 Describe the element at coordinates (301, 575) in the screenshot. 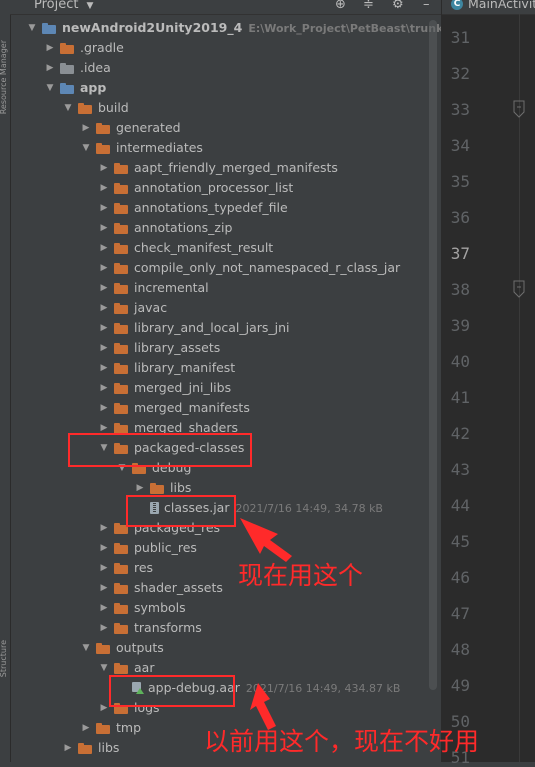

I see `annotation-now-use: 现在用这个` at that location.